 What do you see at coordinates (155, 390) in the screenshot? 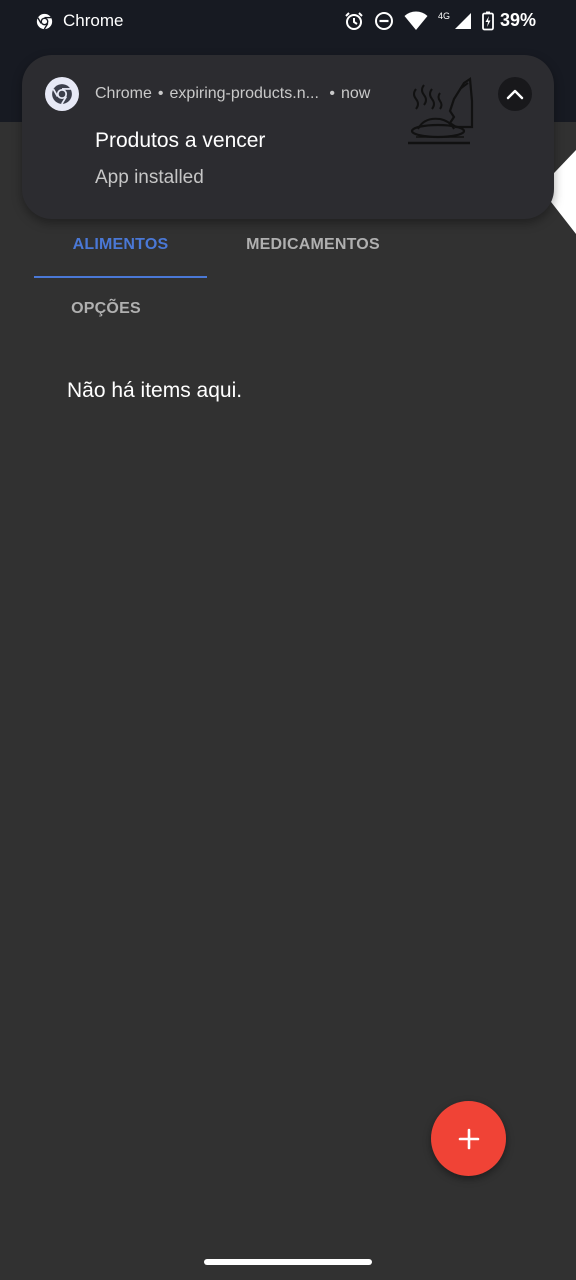
I see `empty-list-message: Não há items aqui.` at bounding box center [155, 390].